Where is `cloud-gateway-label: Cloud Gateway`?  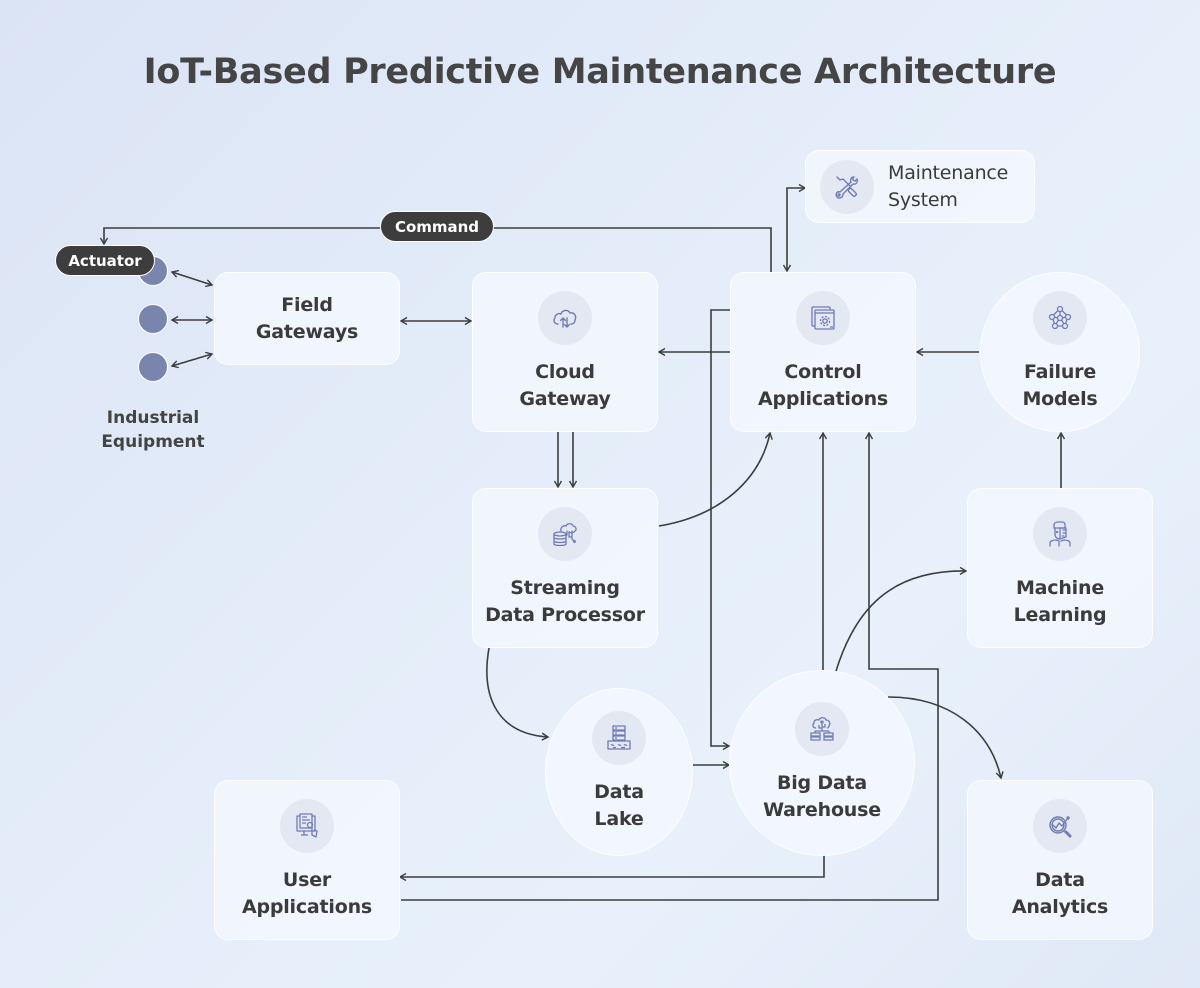 cloud-gateway-label: Cloud Gateway is located at coordinates (565, 385).